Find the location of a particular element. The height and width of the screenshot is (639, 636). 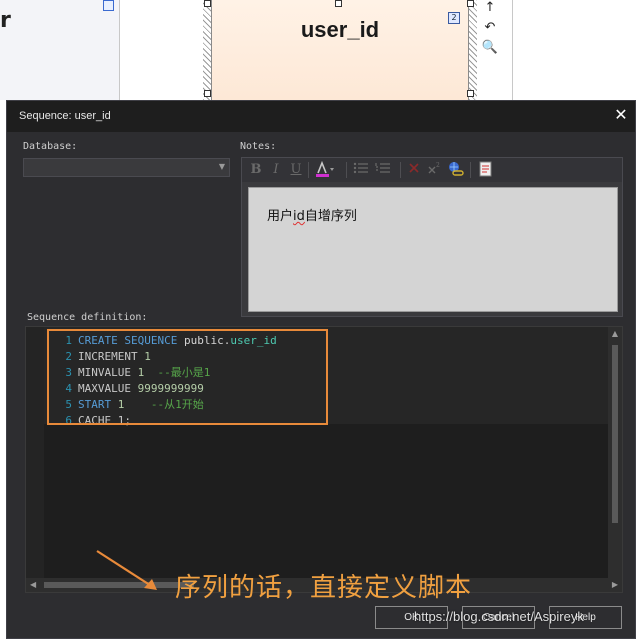

notes-textarea: 用户id自增序列 is located at coordinates (433, 249).